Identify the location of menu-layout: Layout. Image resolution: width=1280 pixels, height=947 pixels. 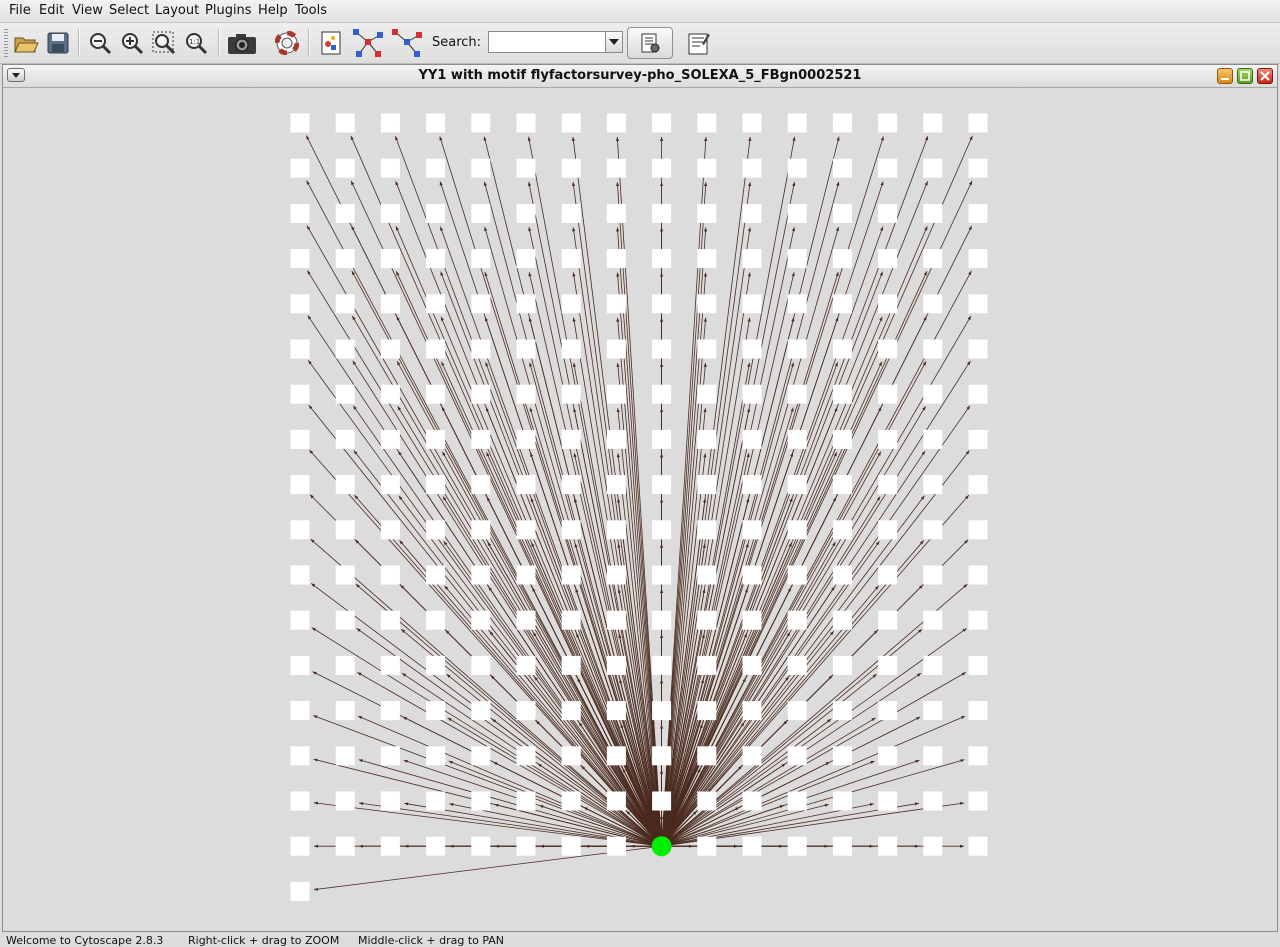
(177, 10).